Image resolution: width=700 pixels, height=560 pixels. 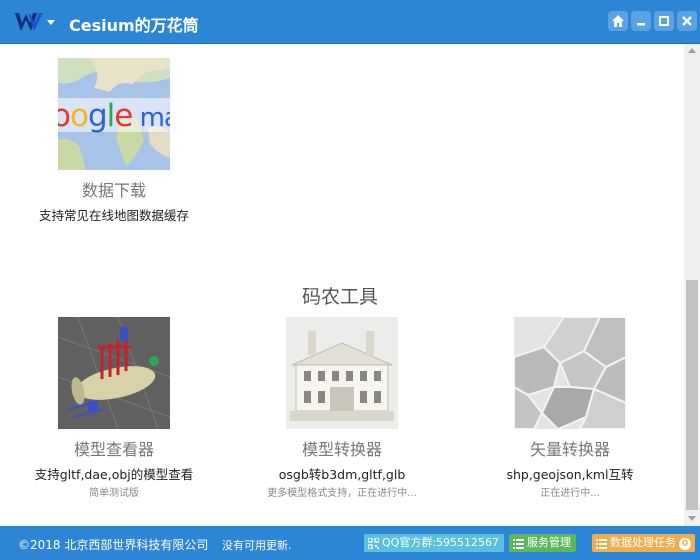 I want to click on building-model-image, so click(x=342, y=373).